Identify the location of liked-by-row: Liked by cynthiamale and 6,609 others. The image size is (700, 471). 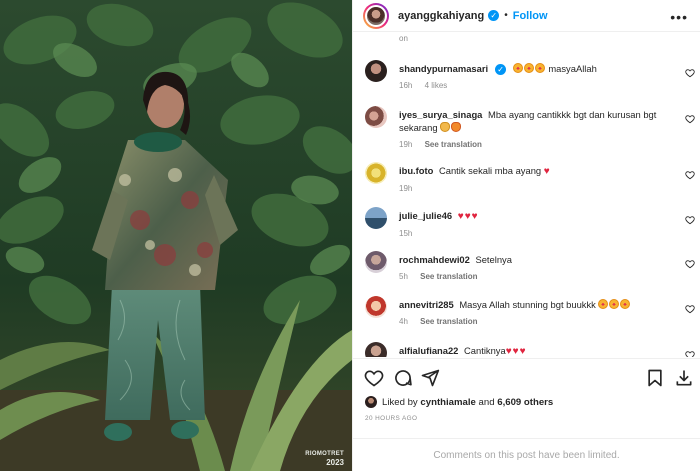
(459, 402).